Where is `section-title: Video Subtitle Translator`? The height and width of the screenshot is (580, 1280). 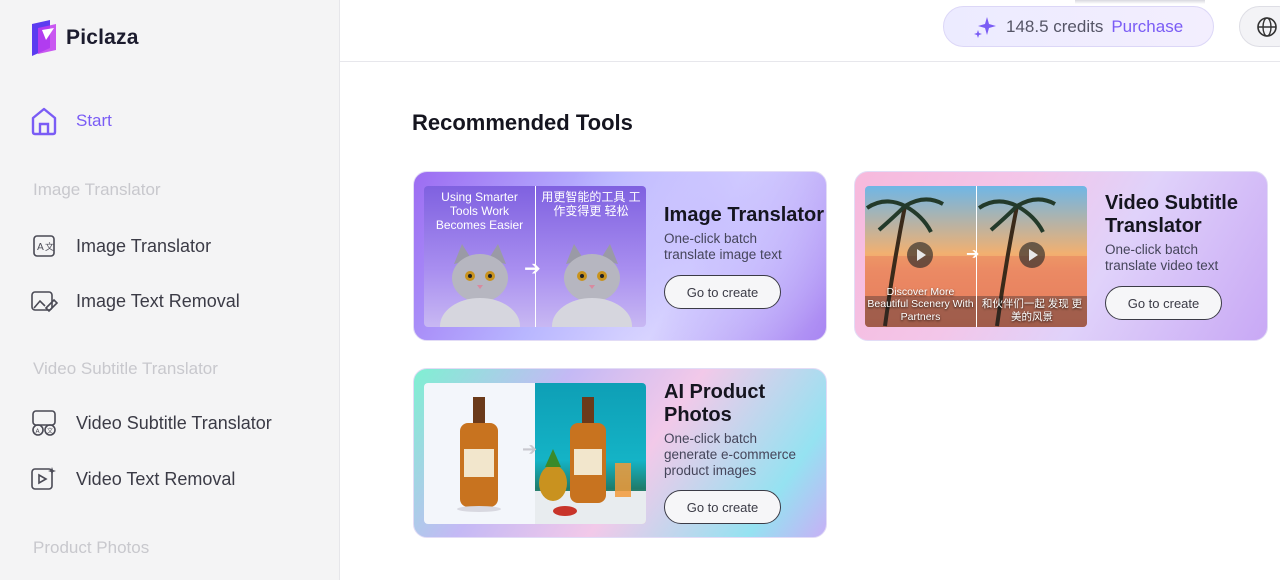 section-title: Video Subtitle Translator is located at coordinates (125, 368).